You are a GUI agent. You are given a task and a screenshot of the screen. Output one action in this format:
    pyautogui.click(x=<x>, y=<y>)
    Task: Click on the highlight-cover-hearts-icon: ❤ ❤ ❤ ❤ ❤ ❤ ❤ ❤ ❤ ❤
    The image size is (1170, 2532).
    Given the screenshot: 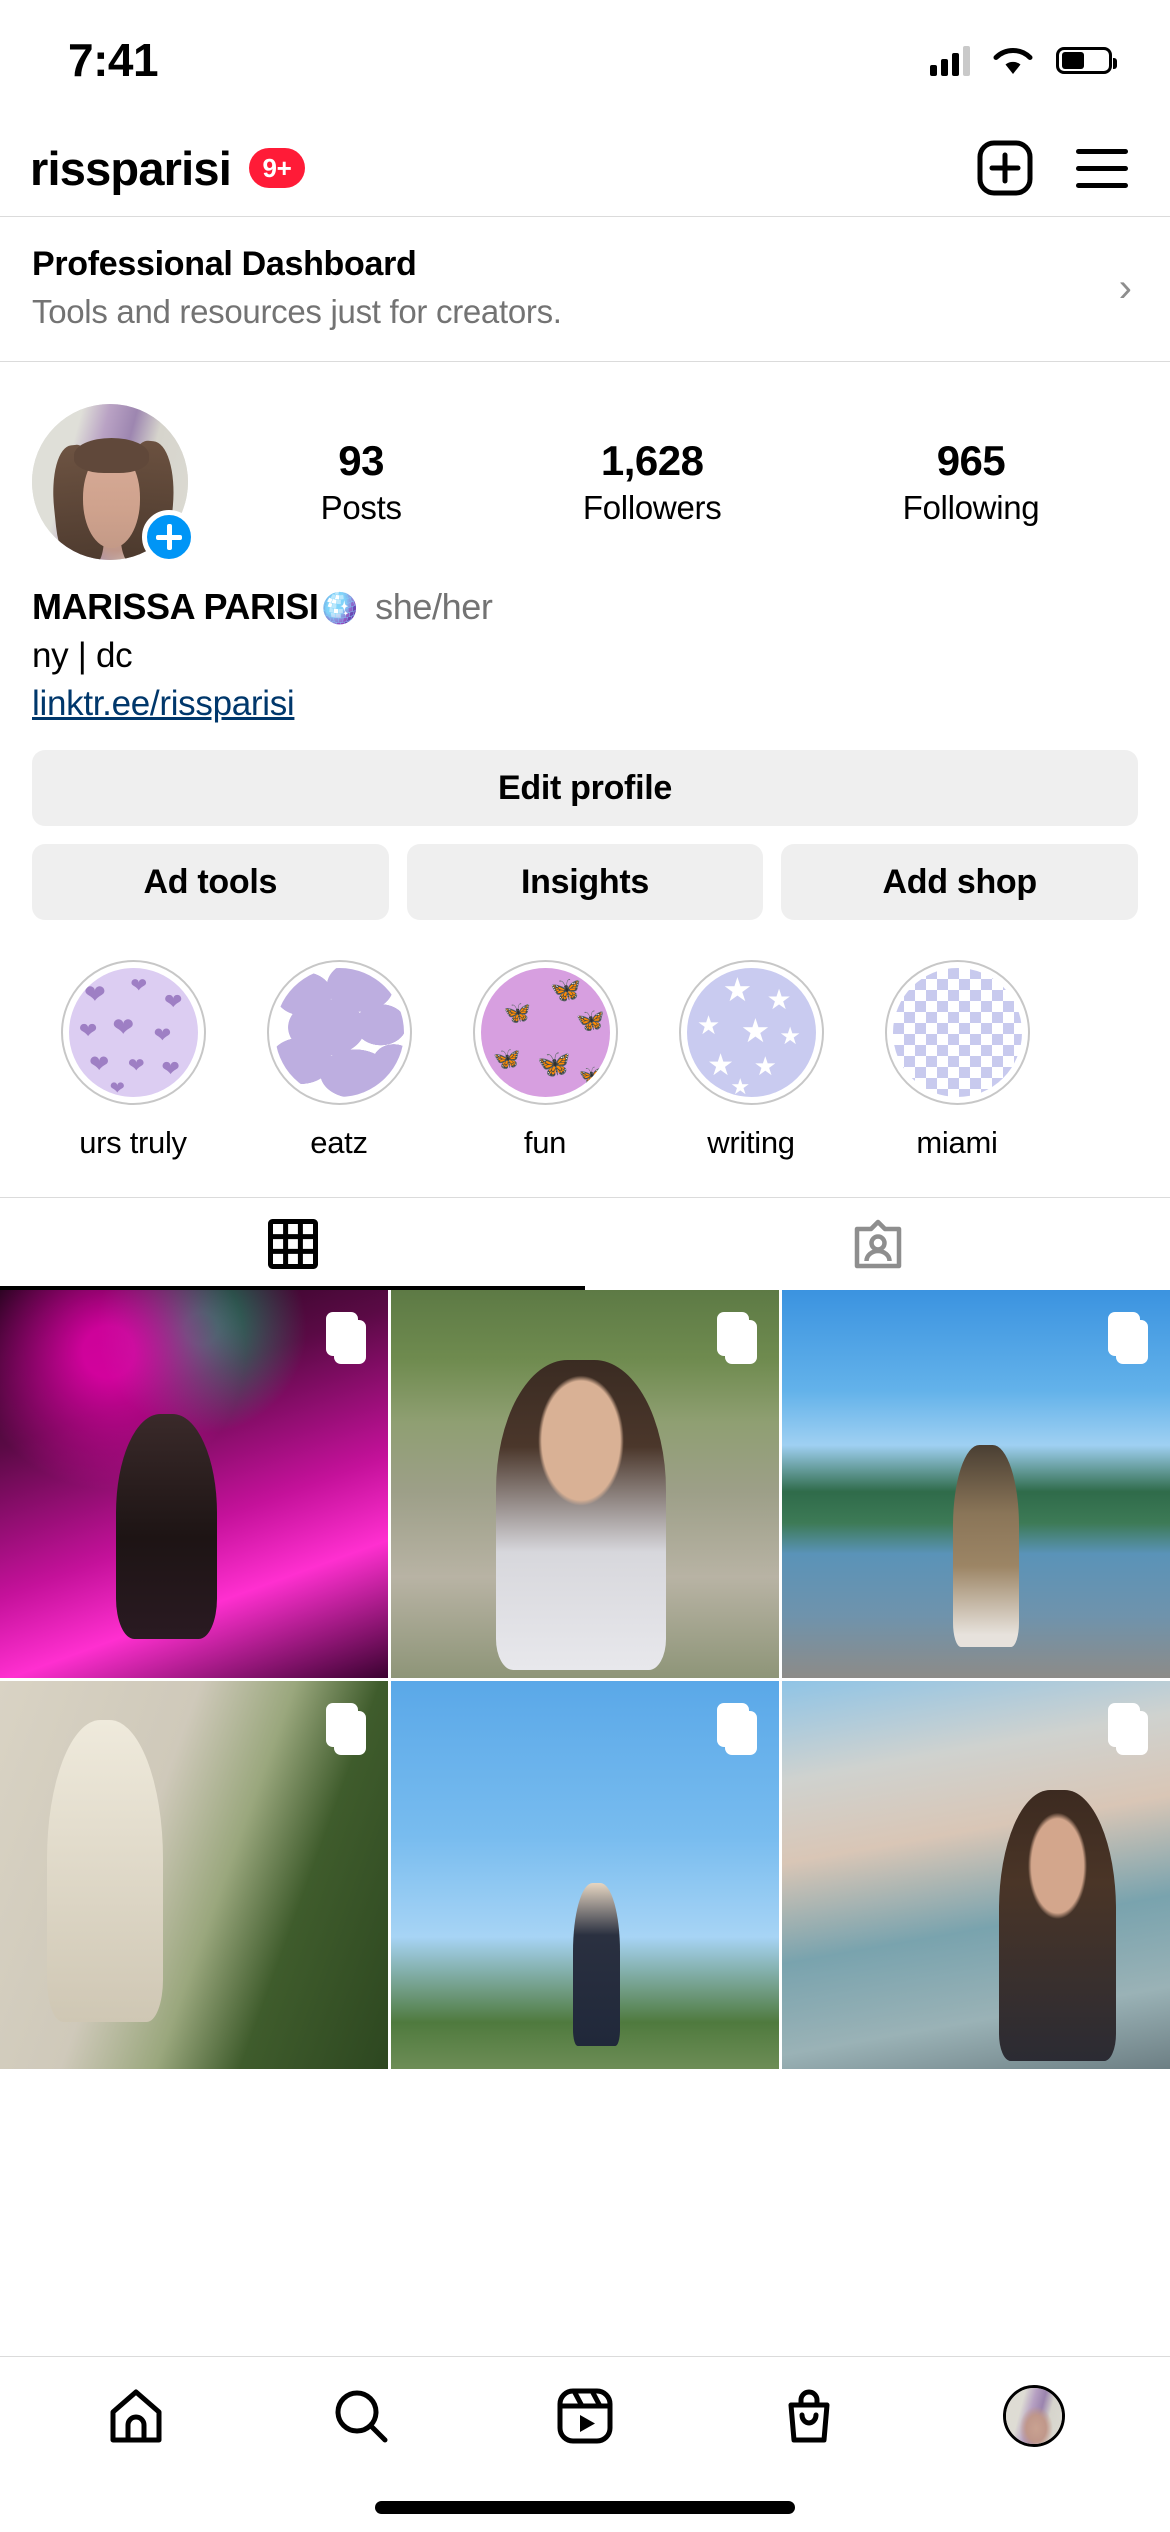 What is the action you would take?
    pyautogui.click(x=133, y=1032)
    